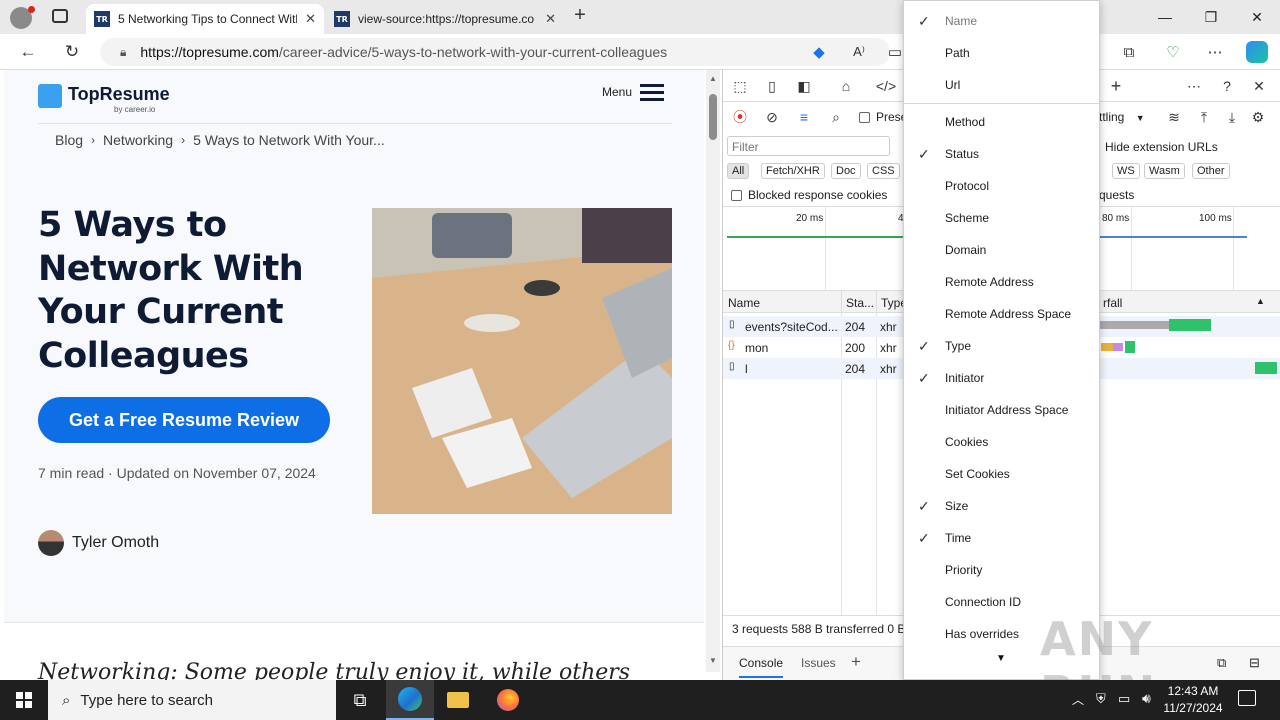 The width and height of the screenshot is (1280, 720). What do you see at coordinates (1001, 346) in the screenshot?
I see `menu-item-type: ✓ Type` at bounding box center [1001, 346].